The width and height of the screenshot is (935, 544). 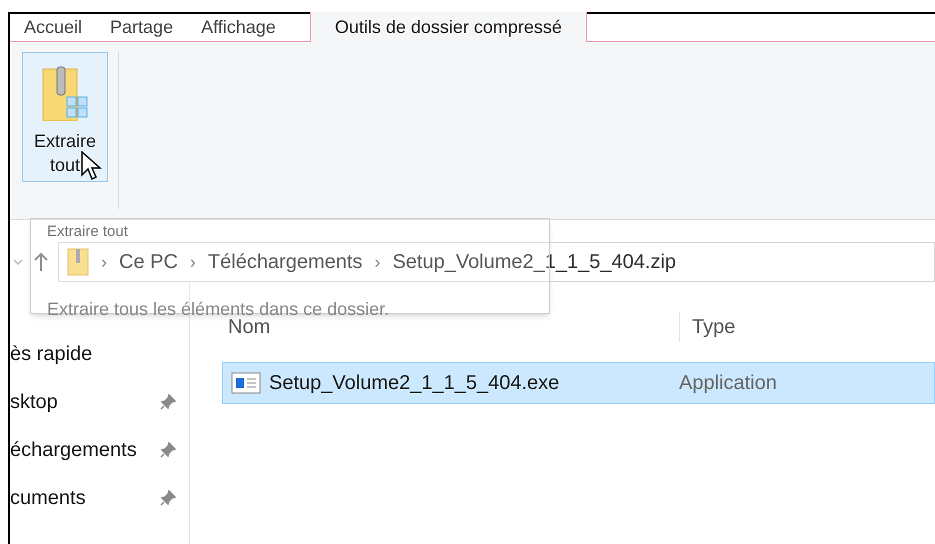 What do you see at coordinates (53, 27) in the screenshot?
I see `ribbon-tab: Accueil` at bounding box center [53, 27].